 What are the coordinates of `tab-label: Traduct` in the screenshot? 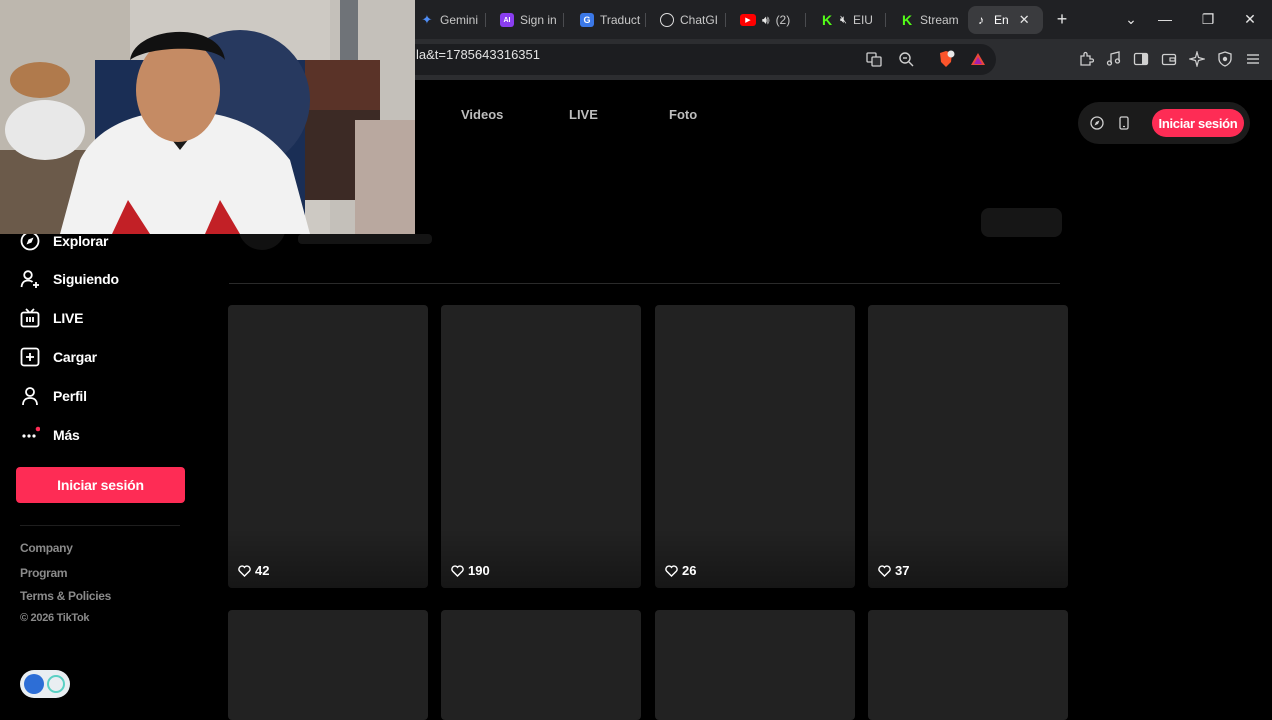 It's located at (620, 20).